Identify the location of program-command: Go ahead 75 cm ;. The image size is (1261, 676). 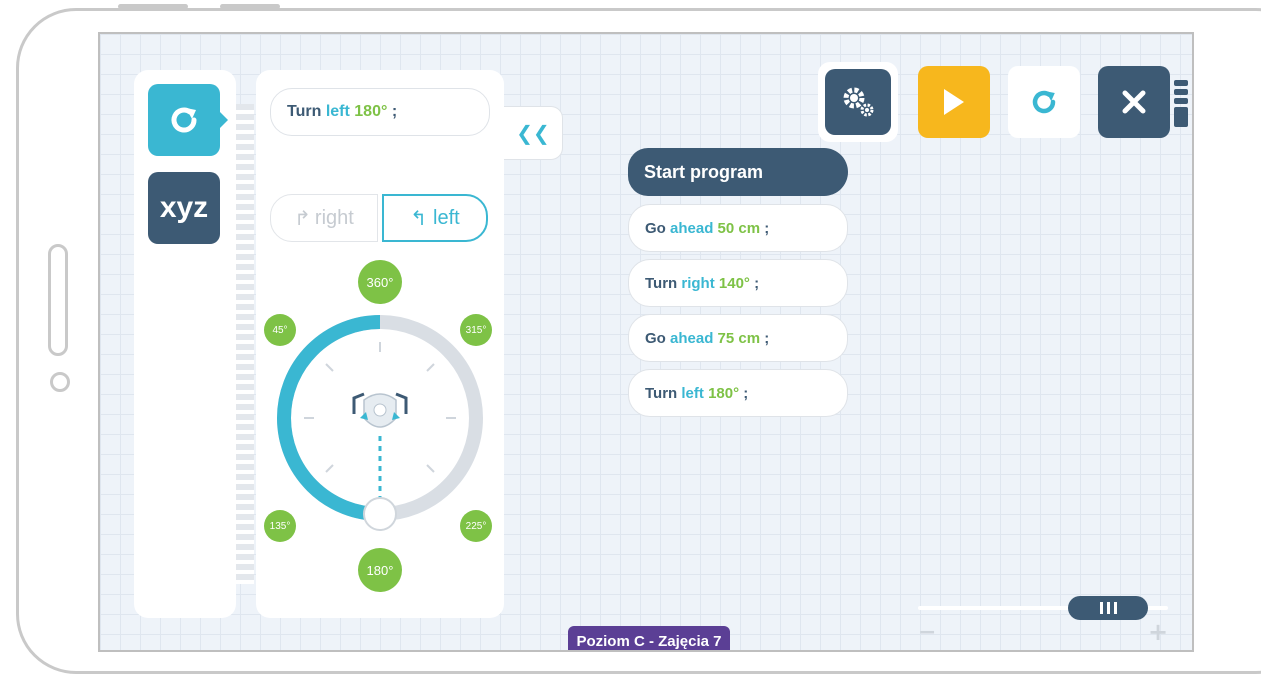
(738, 338).